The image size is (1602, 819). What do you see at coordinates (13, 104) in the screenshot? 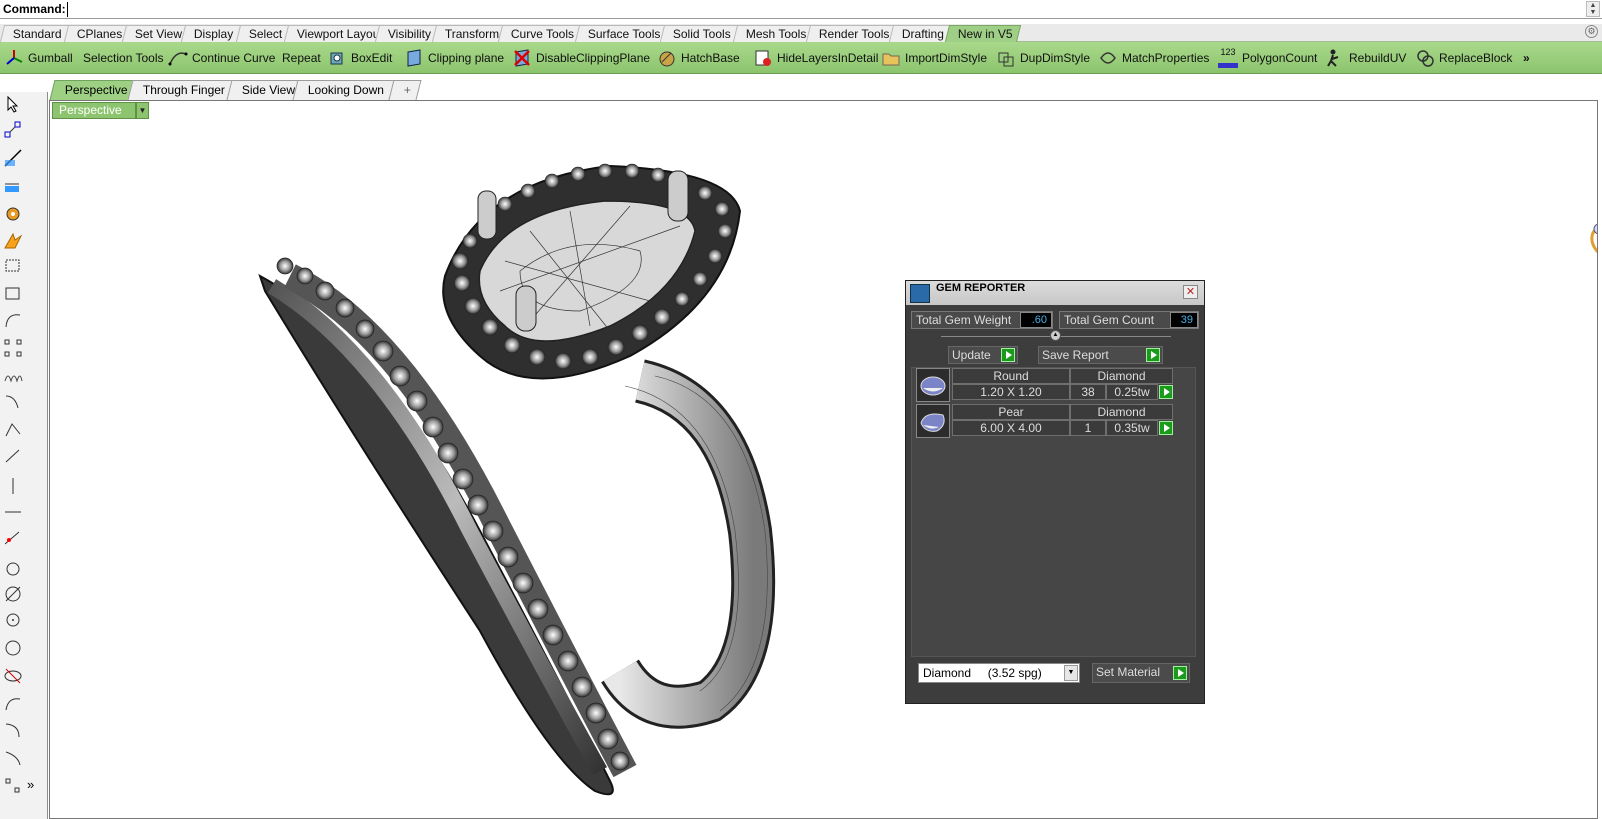
I see `select-arrow-icon` at bounding box center [13, 104].